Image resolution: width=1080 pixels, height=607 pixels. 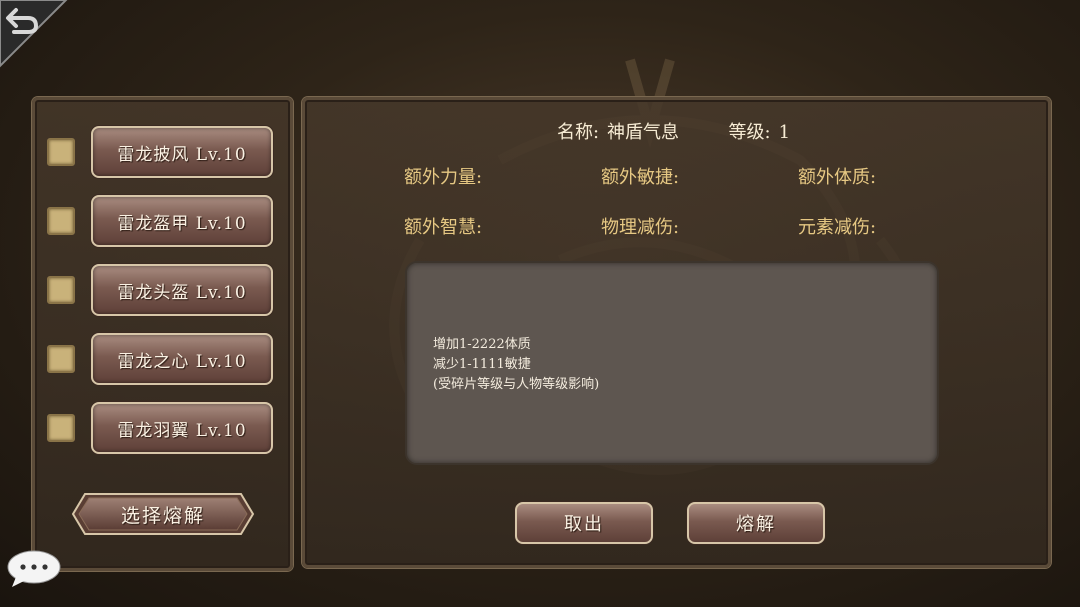 What do you see at coordinates (578, 132) in the screenshot?
I see `name-label: 名称:` at bounding box center [578, 132].